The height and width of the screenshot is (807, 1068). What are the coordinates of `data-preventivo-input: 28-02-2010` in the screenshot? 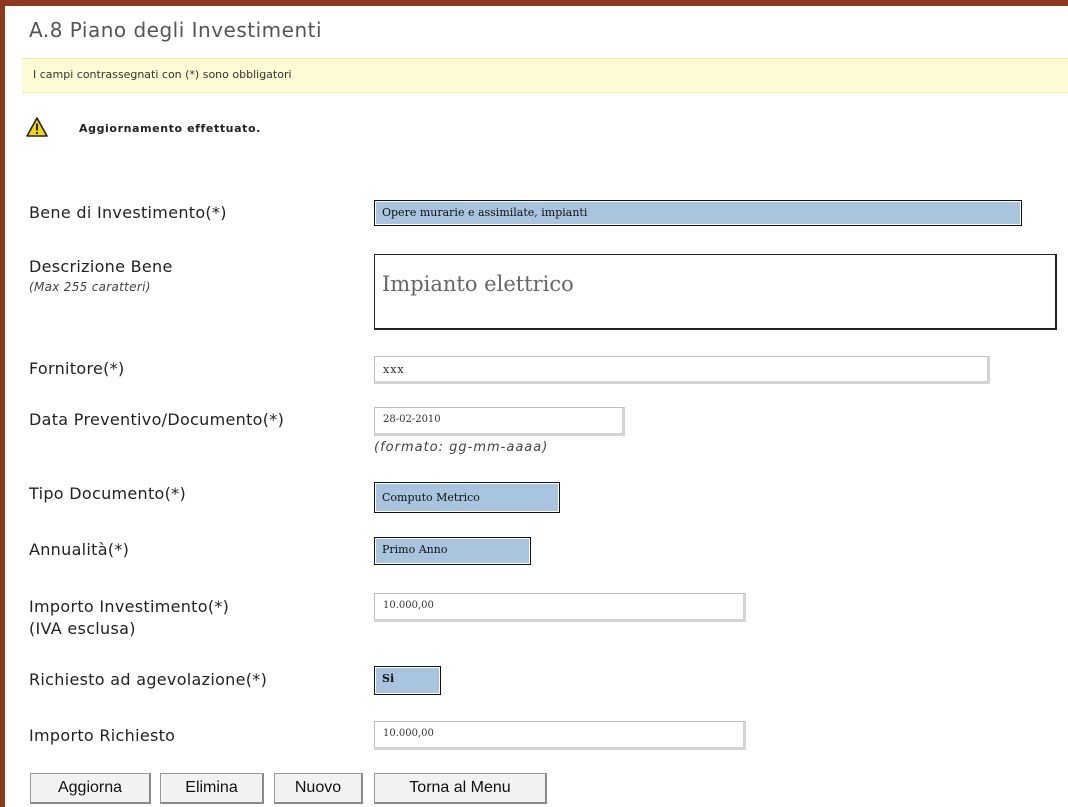 It's located at (499, 421).